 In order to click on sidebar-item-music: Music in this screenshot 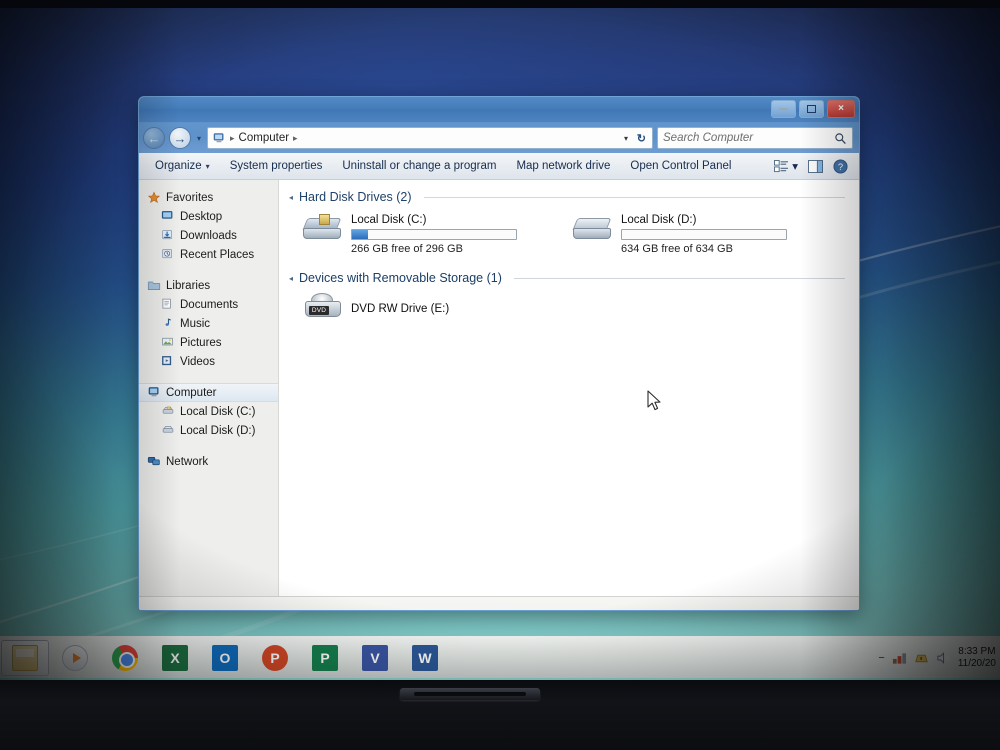, I will do `click(208, 323)`.